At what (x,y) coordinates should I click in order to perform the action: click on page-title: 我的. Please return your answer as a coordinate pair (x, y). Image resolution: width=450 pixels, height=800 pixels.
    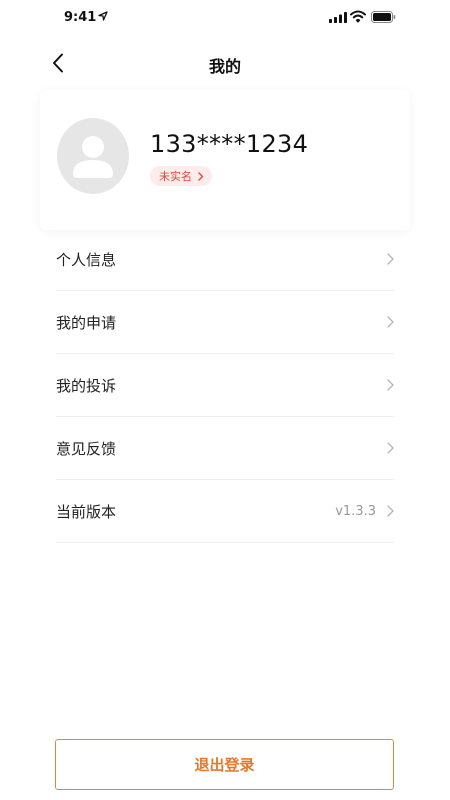
    Looking at the image, I should click on (224, 66).